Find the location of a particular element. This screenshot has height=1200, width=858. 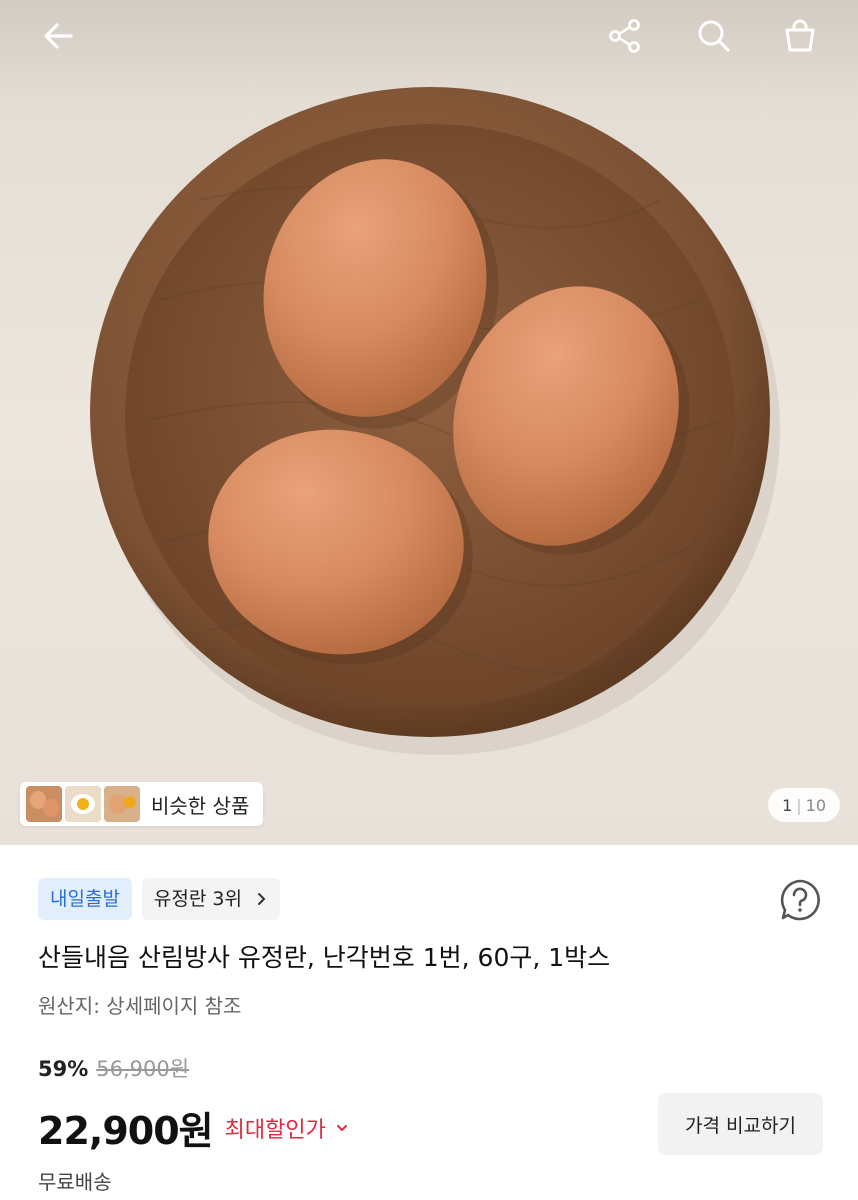

cart-button is located at coordinates (800, 36).